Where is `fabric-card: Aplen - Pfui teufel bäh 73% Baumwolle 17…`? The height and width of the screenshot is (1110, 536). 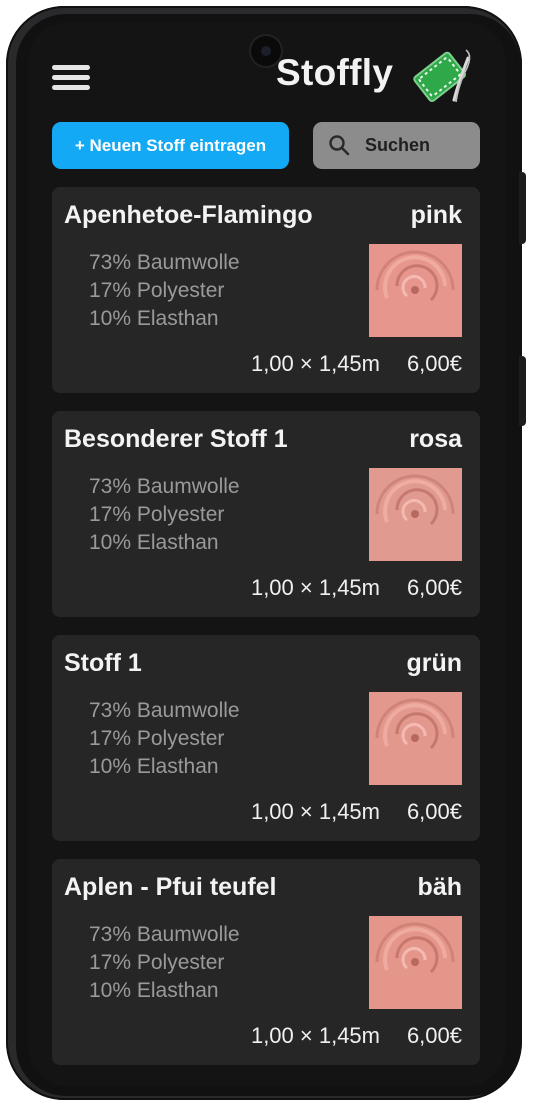
fabric-card: Aplen - Pfui teufel bäh 73% Baumwolle 17… is located at coordinates (266, 962).